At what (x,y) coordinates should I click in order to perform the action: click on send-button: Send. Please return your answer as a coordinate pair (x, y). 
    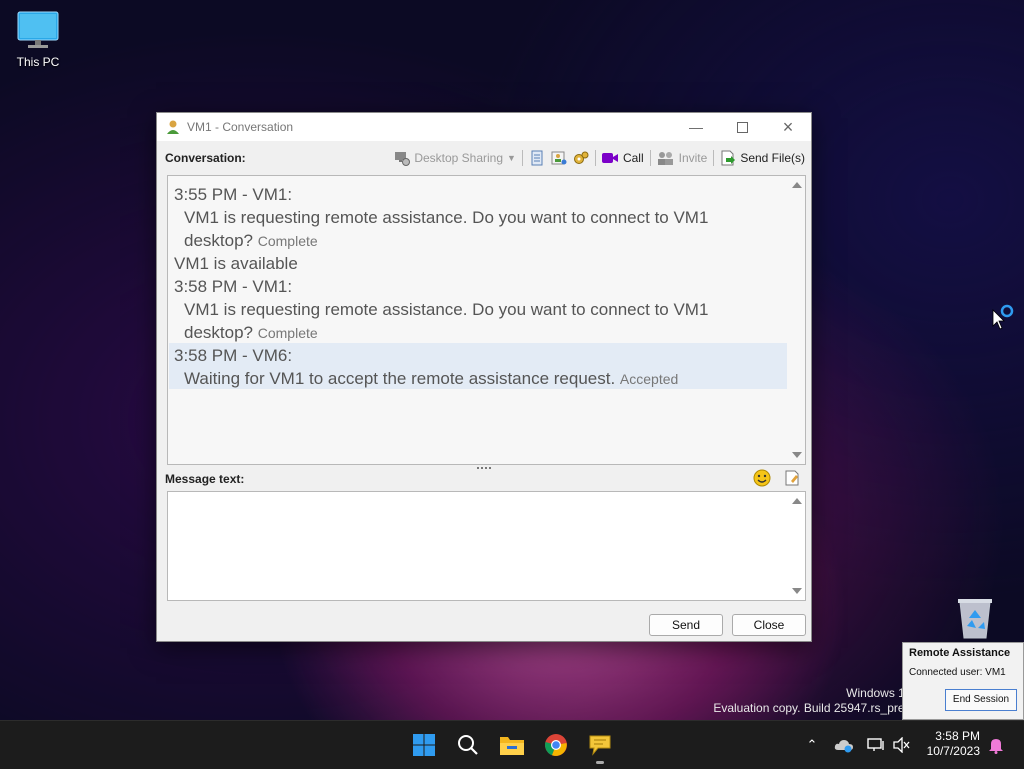
    Looking at the image, I should click on (686, 625).